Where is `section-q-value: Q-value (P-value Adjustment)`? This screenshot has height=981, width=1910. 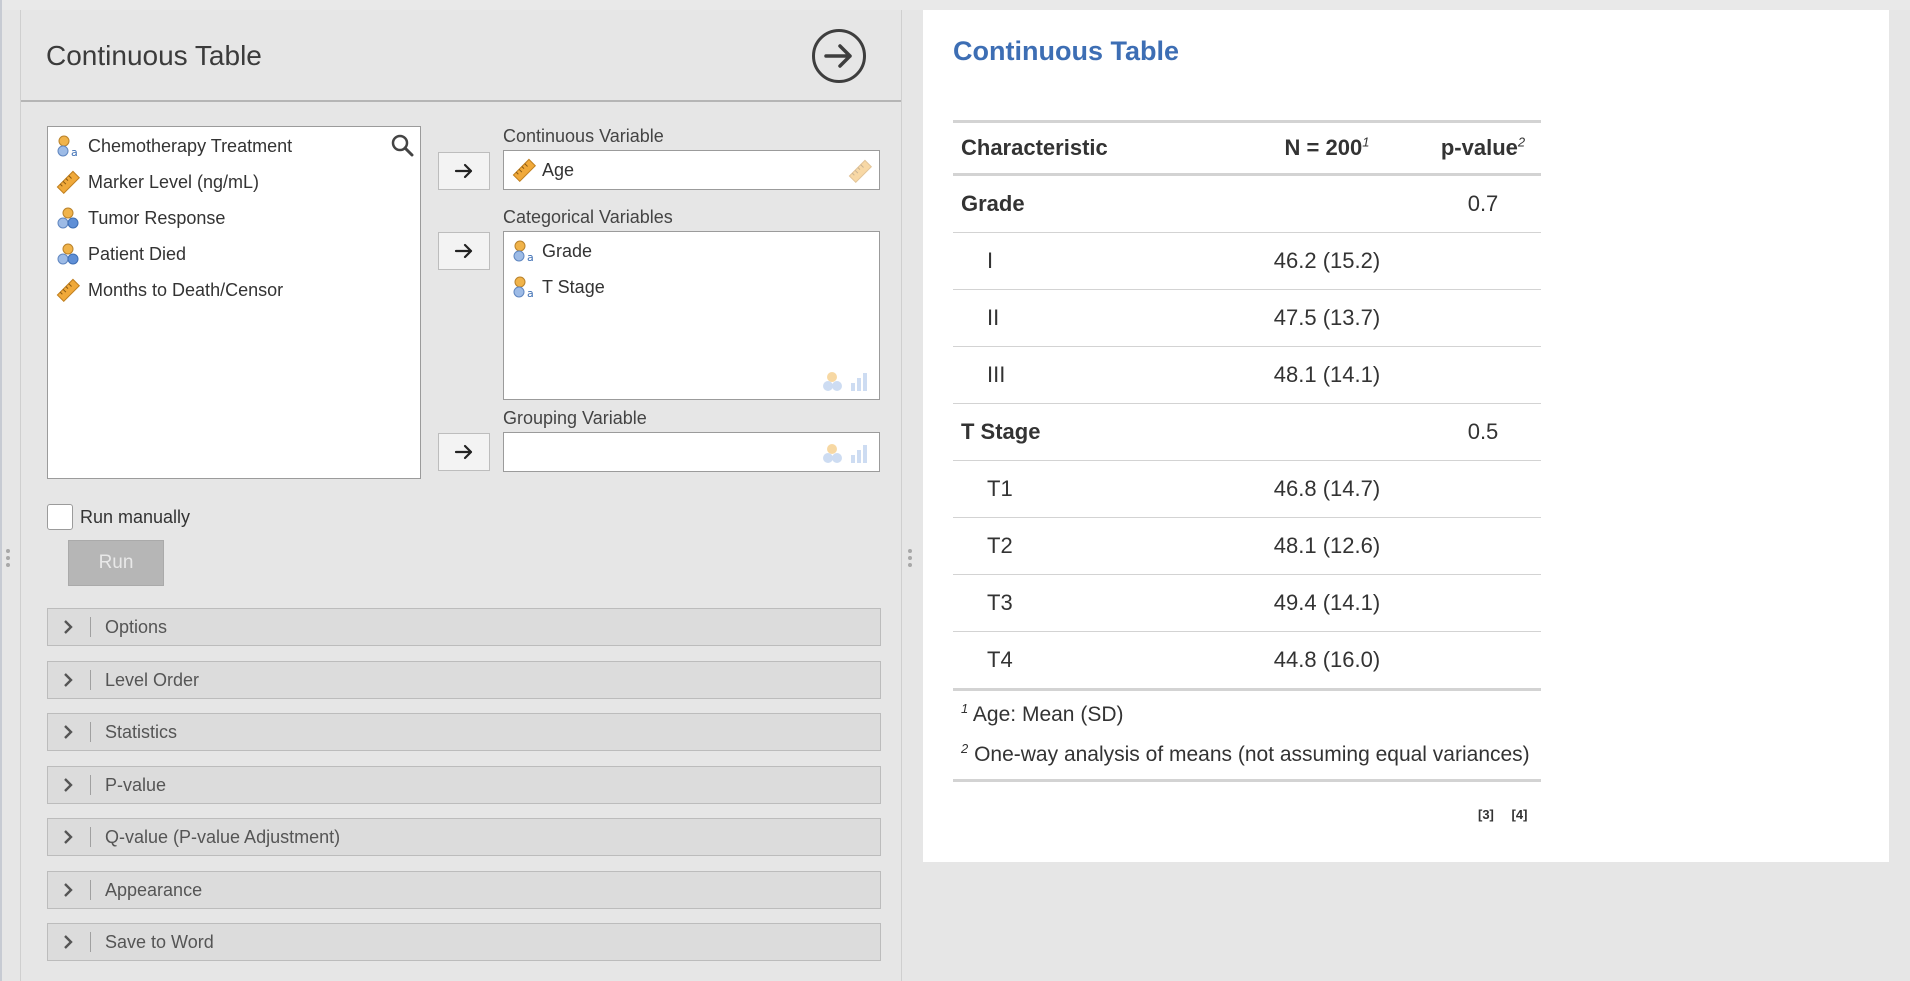
section-q-value: Q-value (P-value Adjustment) is located at coordinates (464, 837).